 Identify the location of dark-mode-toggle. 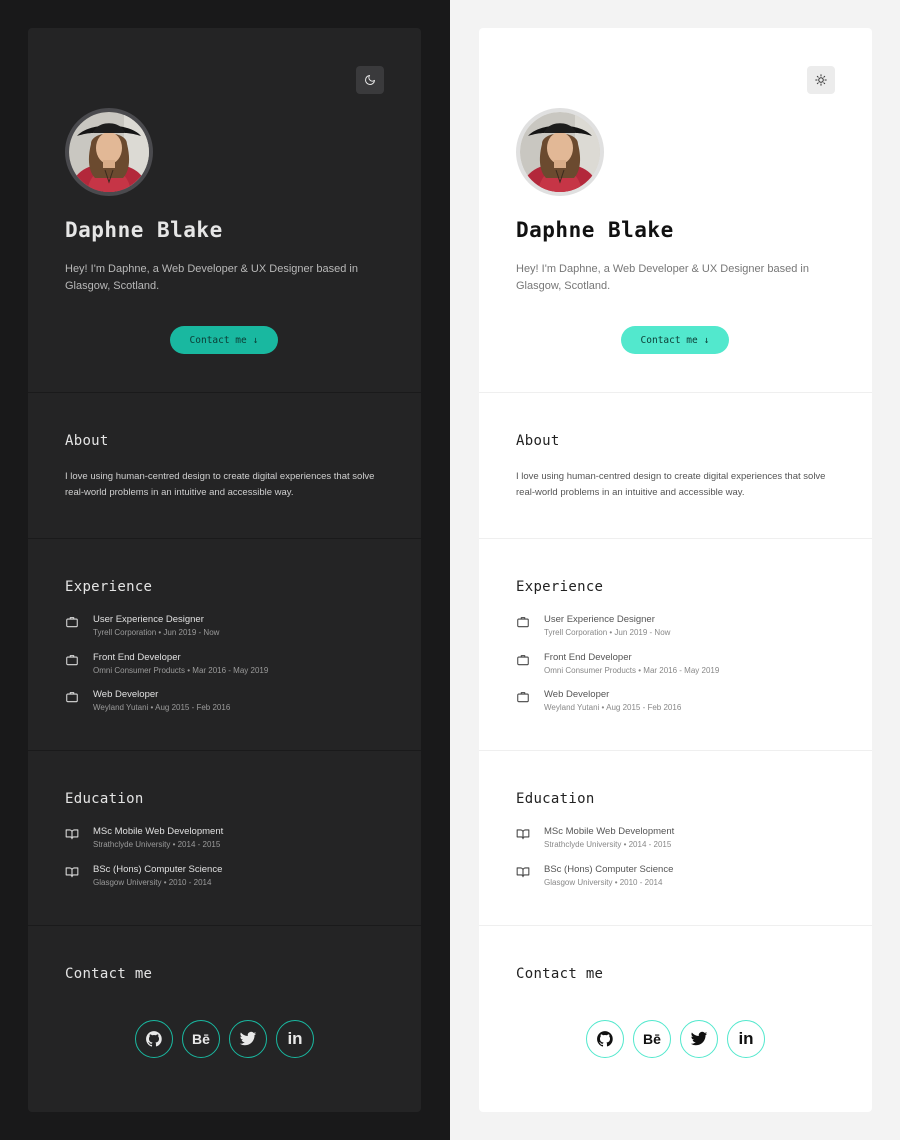
(370, 80).